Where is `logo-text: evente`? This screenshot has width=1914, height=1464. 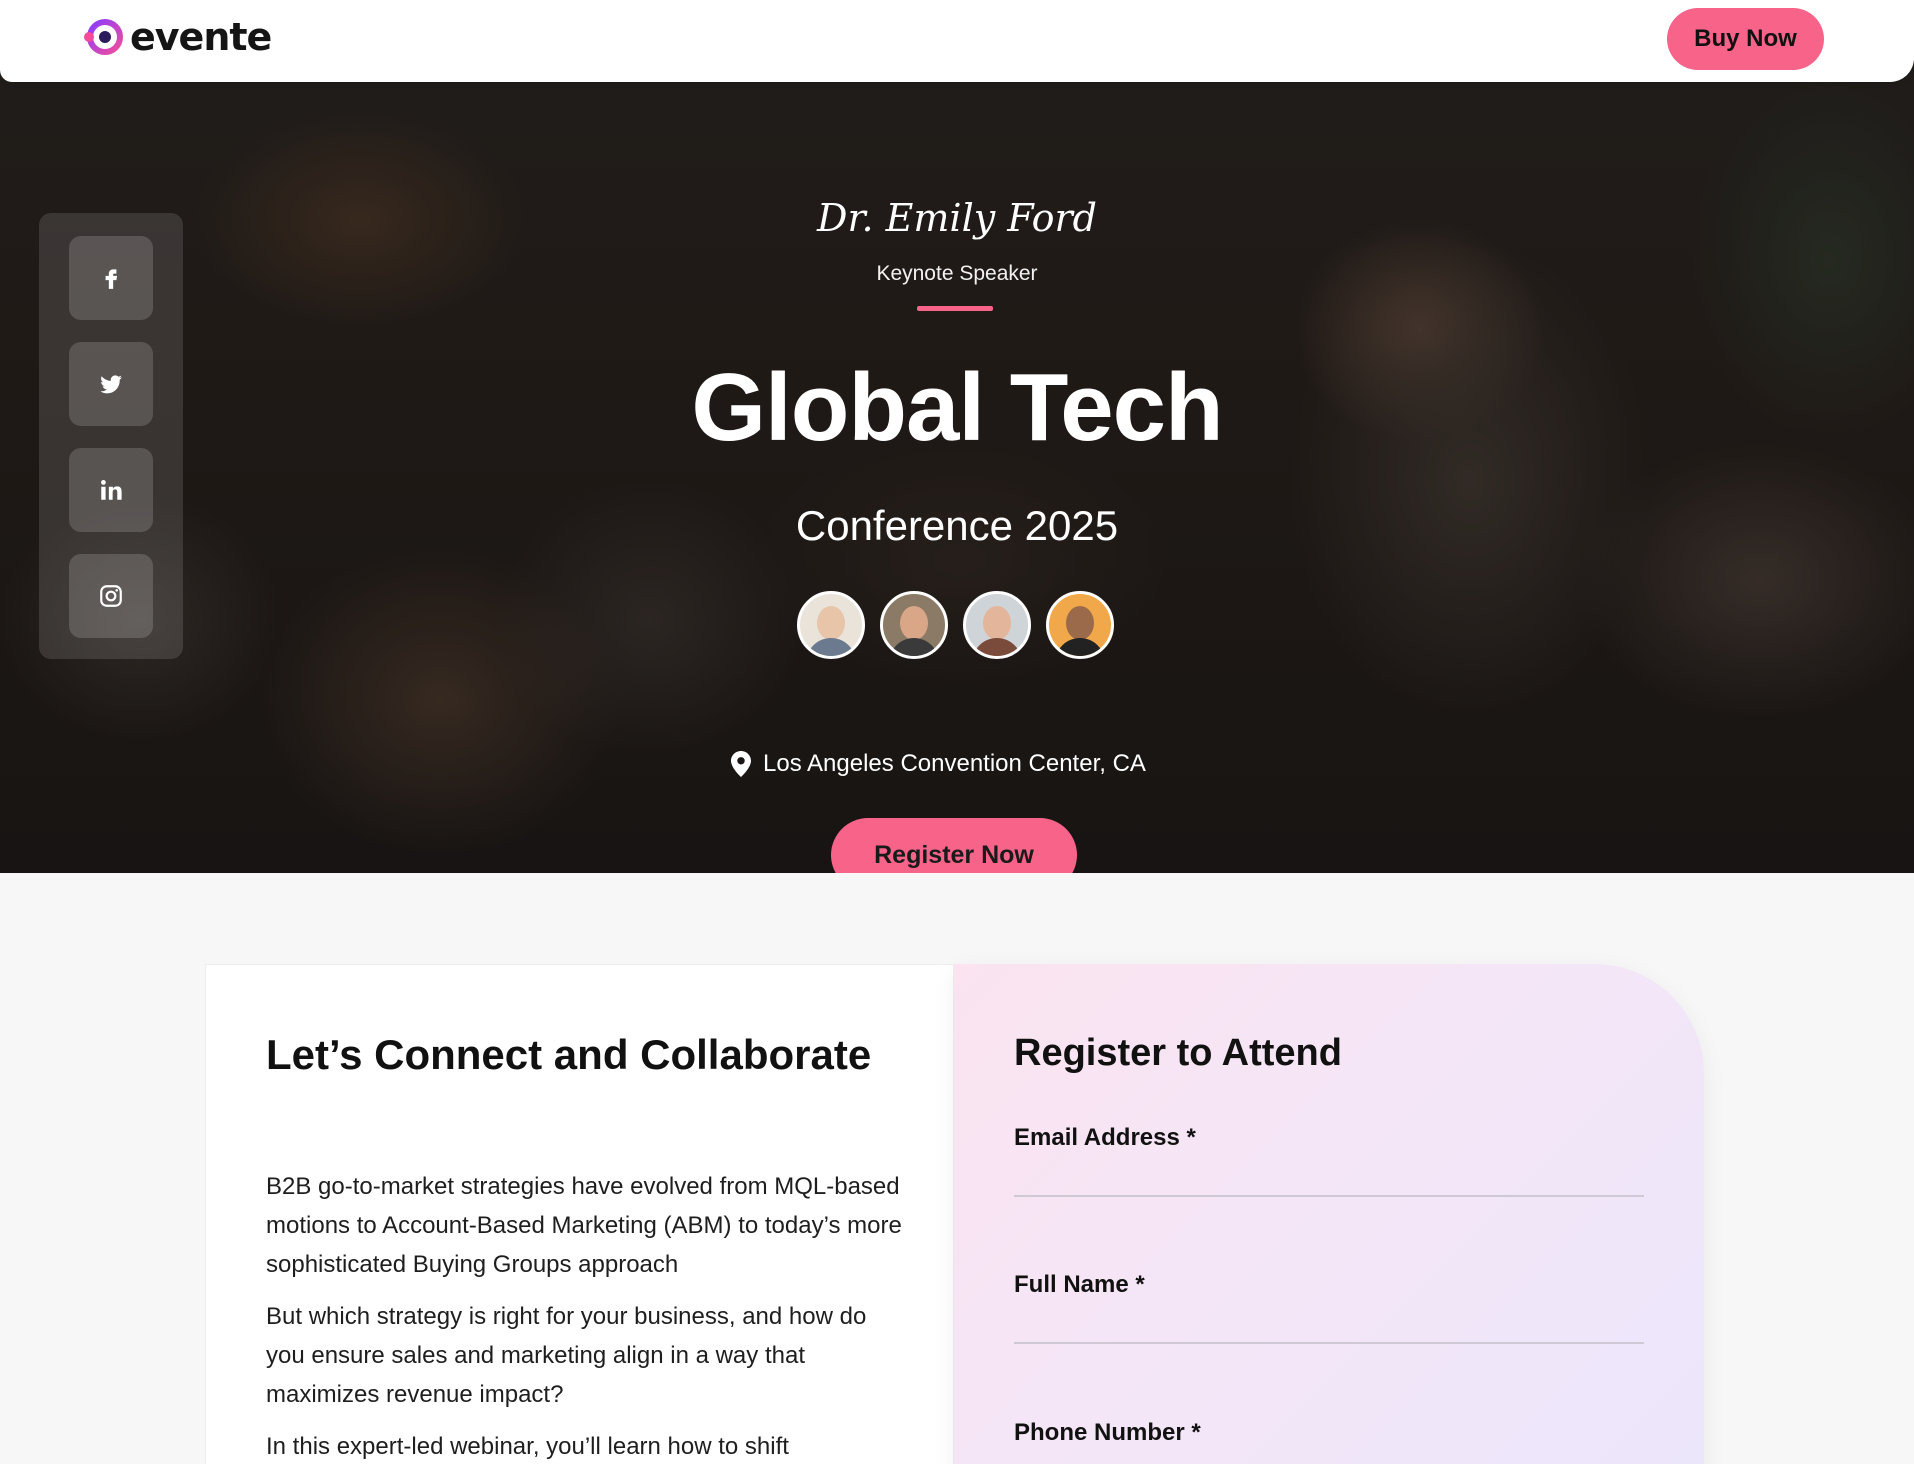
logo-text: evente is located at coordinates (201, 37).